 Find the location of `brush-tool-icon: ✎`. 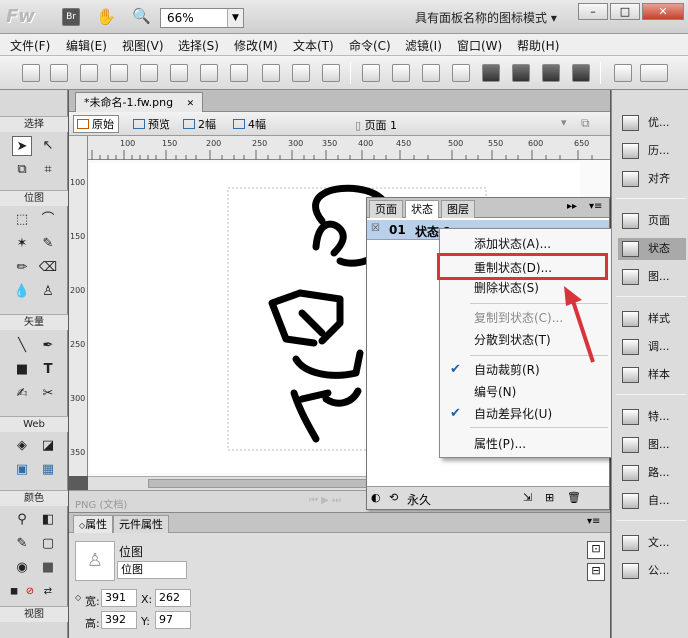

brush-tool-icon: ✎ is located at coordinates (48, 244).